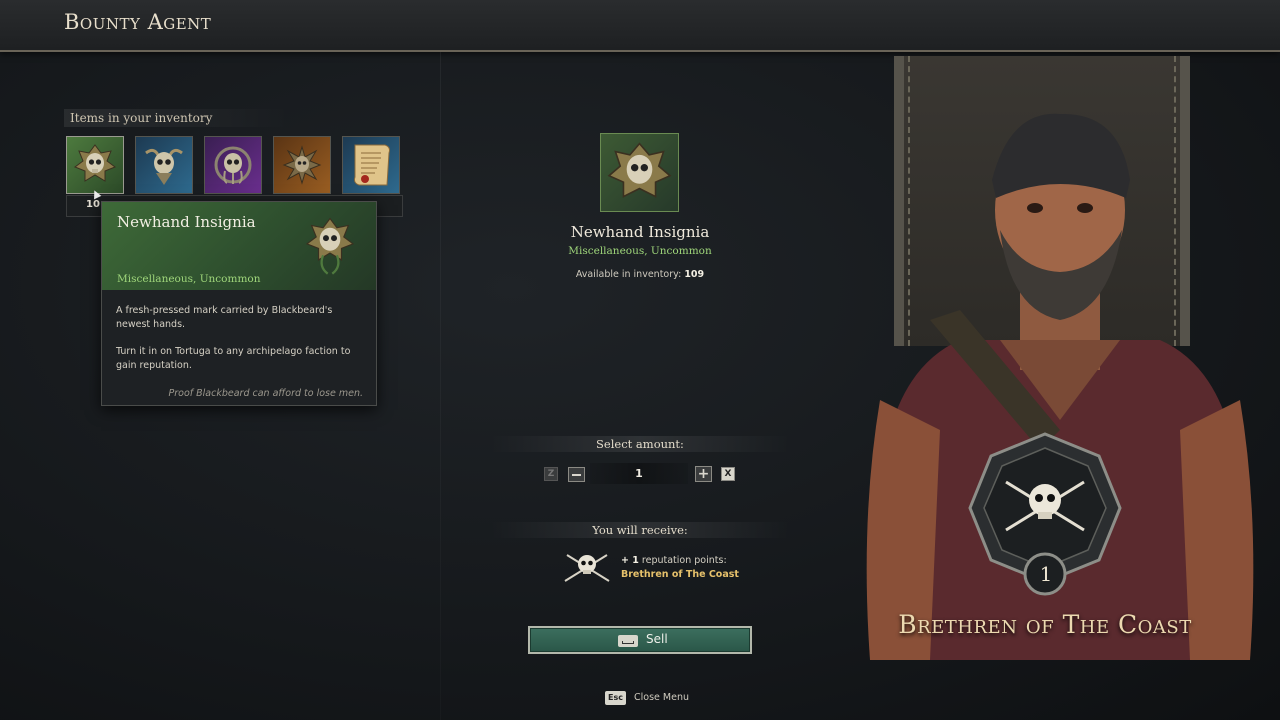  I want to click on receive-label: You will receive:, so click(640, 530).